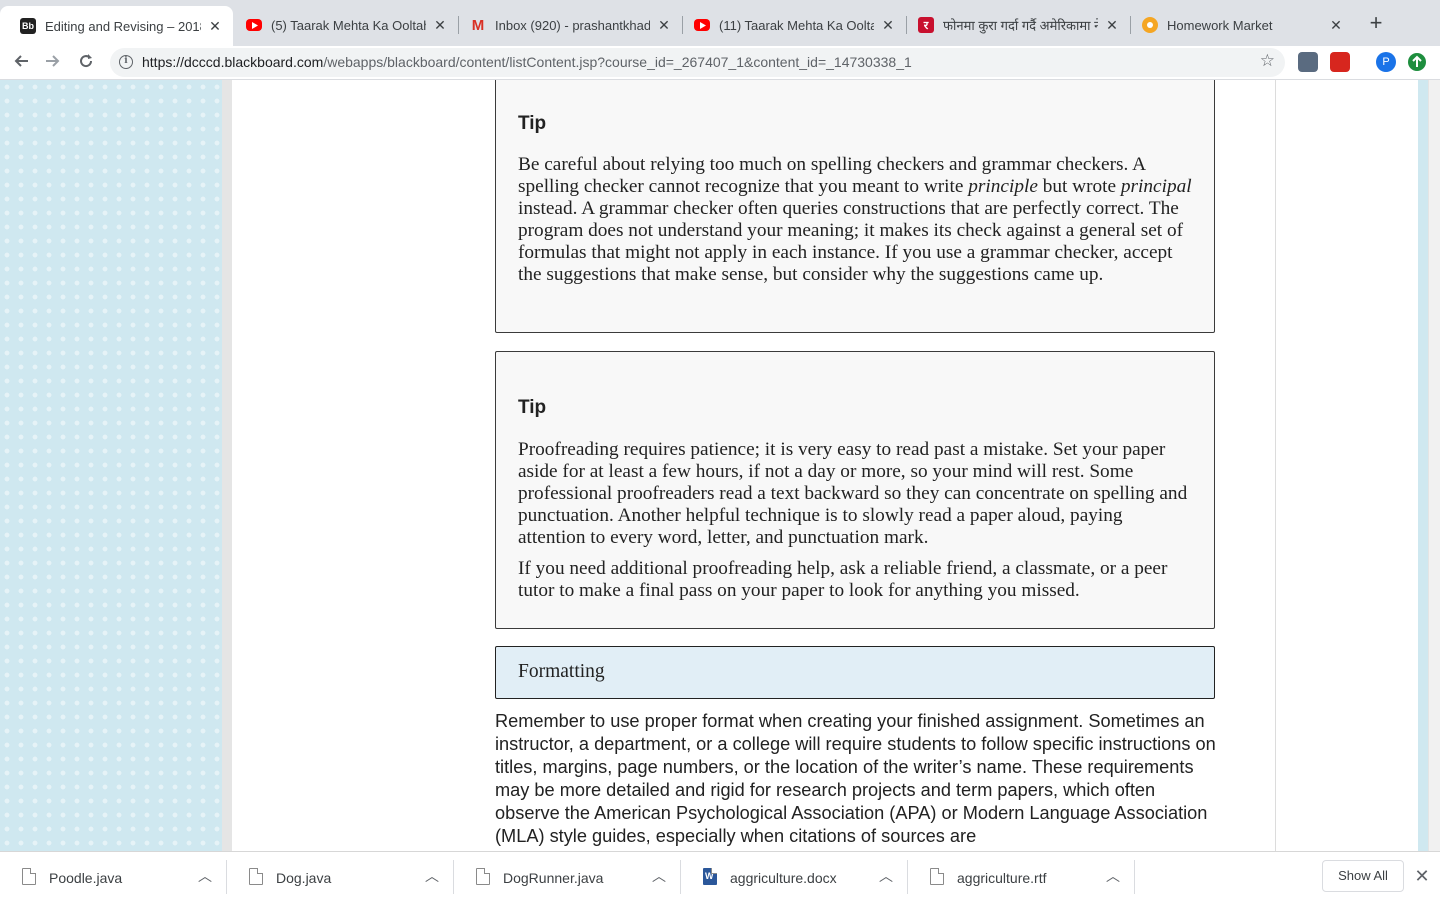 The image size is (1440, 901). I want to click on back-button, so click(21, 63).